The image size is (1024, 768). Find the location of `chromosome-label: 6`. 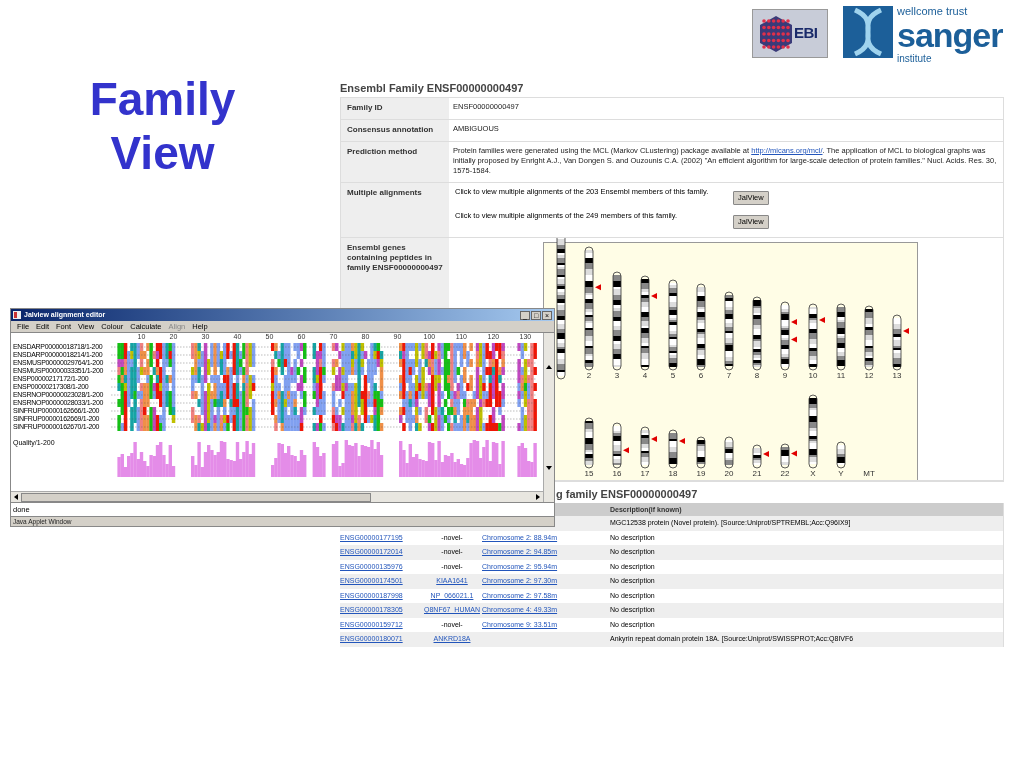

chromosome-label: 6 is located at coordinates (701, 375).